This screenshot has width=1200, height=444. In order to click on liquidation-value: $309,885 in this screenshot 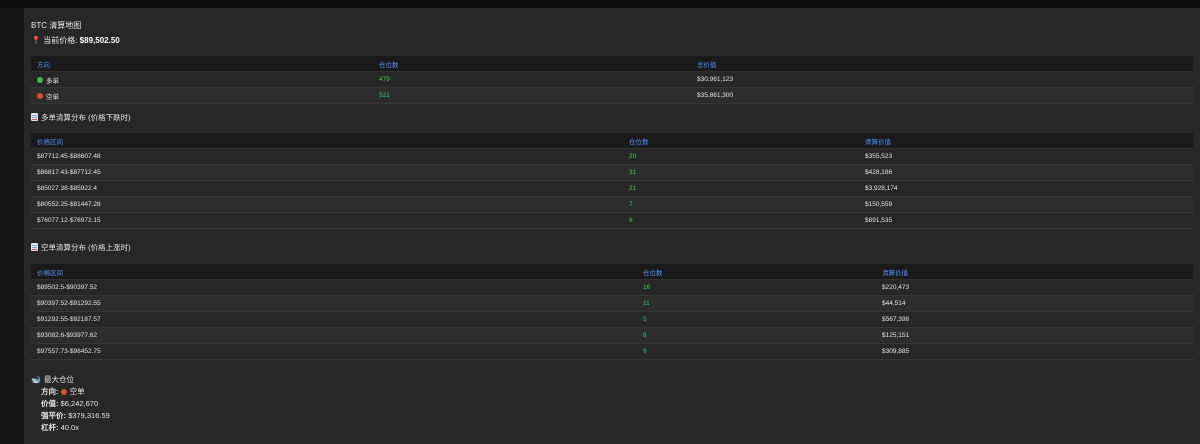, I will do `click(1034, 351)`.